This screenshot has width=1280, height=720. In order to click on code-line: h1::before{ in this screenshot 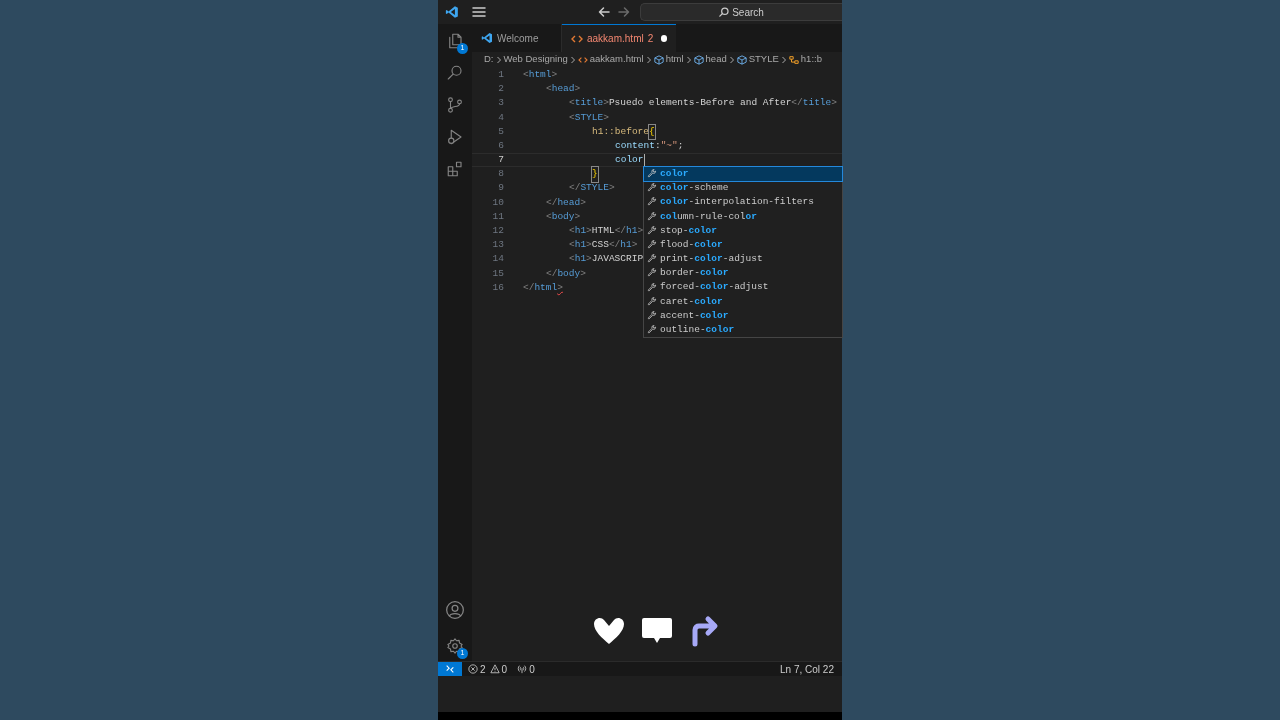, I will do `click(623, 131)`.